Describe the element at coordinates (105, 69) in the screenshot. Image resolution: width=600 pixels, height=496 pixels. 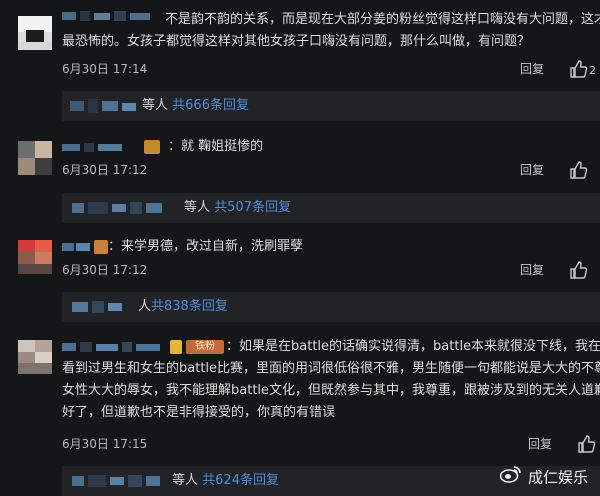
I see `comment-date: 6月30日 17:14` at that location.